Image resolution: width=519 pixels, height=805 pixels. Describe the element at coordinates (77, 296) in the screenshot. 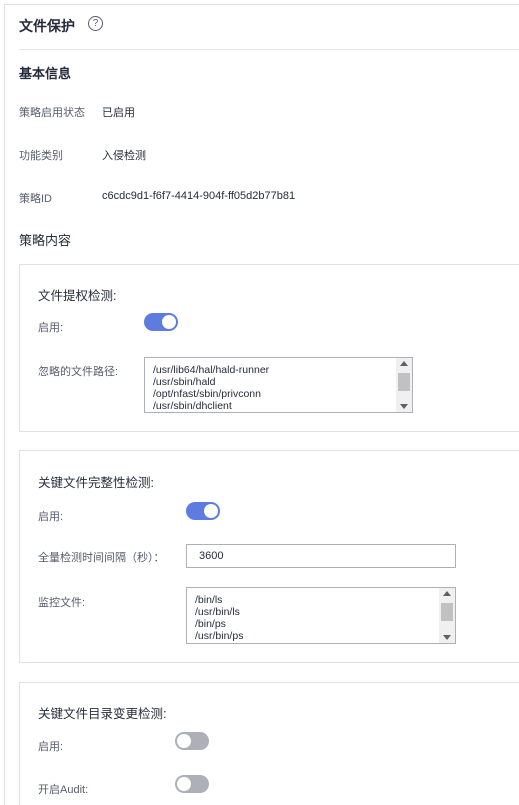

I see `file-privilege-title: 文件提权检测:` at that location.